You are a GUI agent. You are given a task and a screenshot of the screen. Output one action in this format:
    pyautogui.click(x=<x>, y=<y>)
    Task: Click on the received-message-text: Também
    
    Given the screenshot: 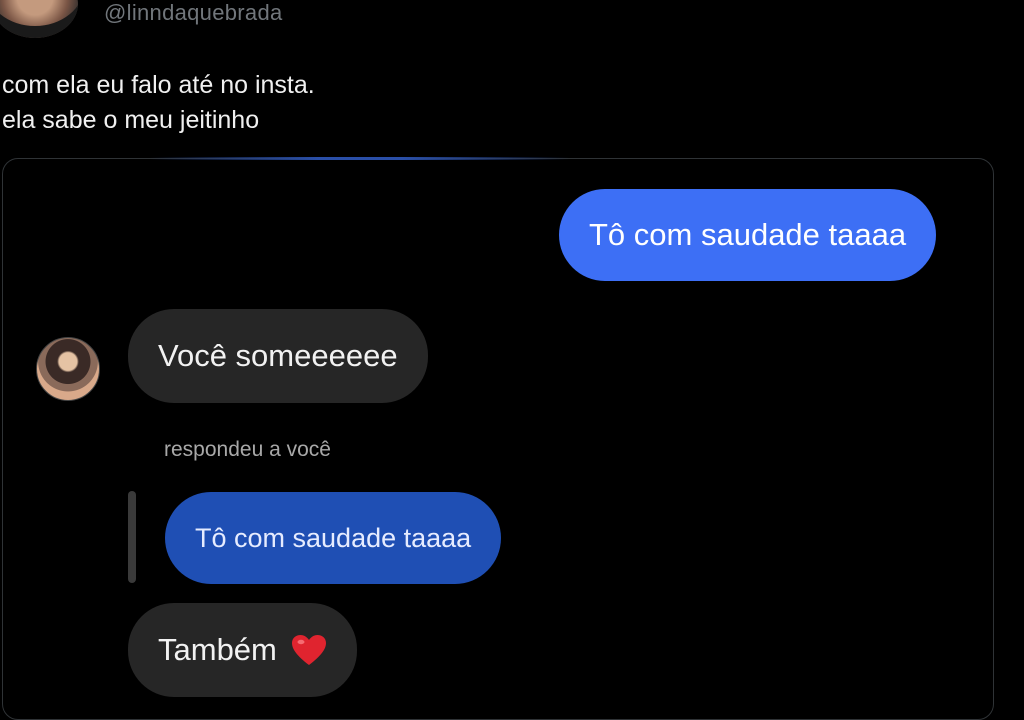 What is the action you would take?
    pyautogui.click(x=217, y=649)
    